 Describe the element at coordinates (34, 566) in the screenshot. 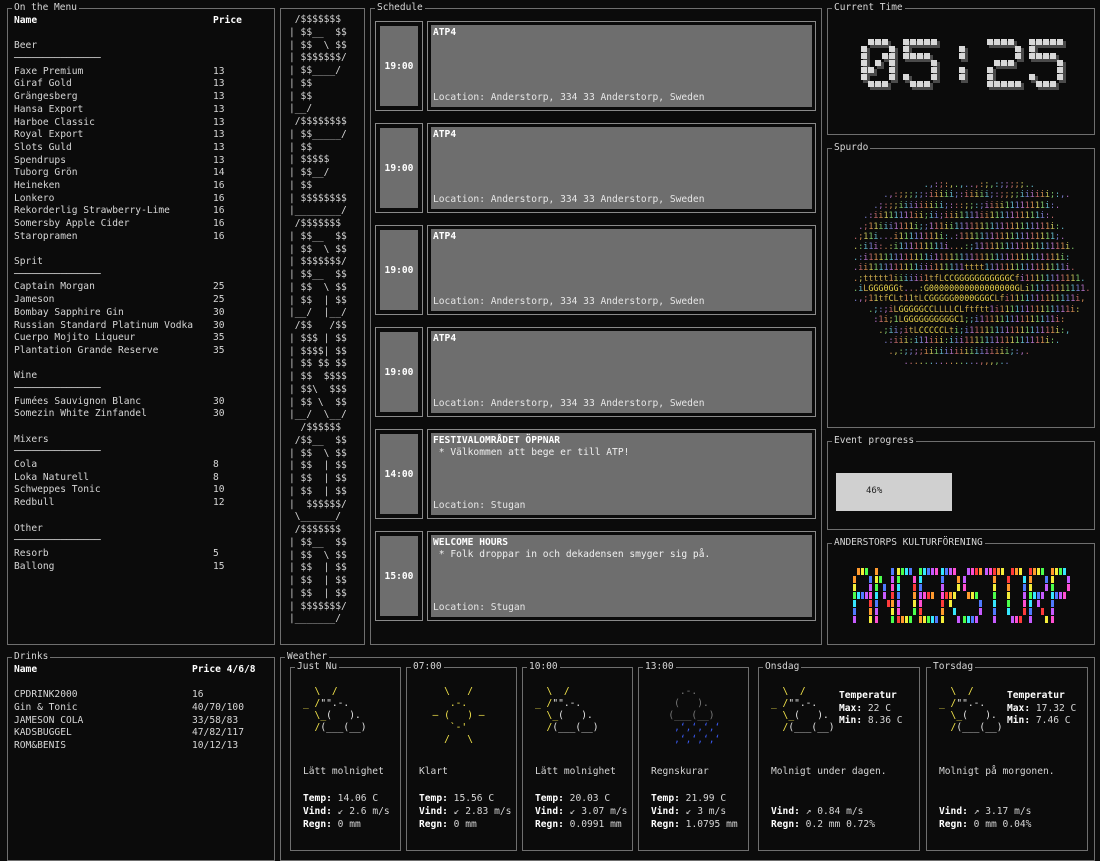

I see `menu-item-name: Ballong` at that location.